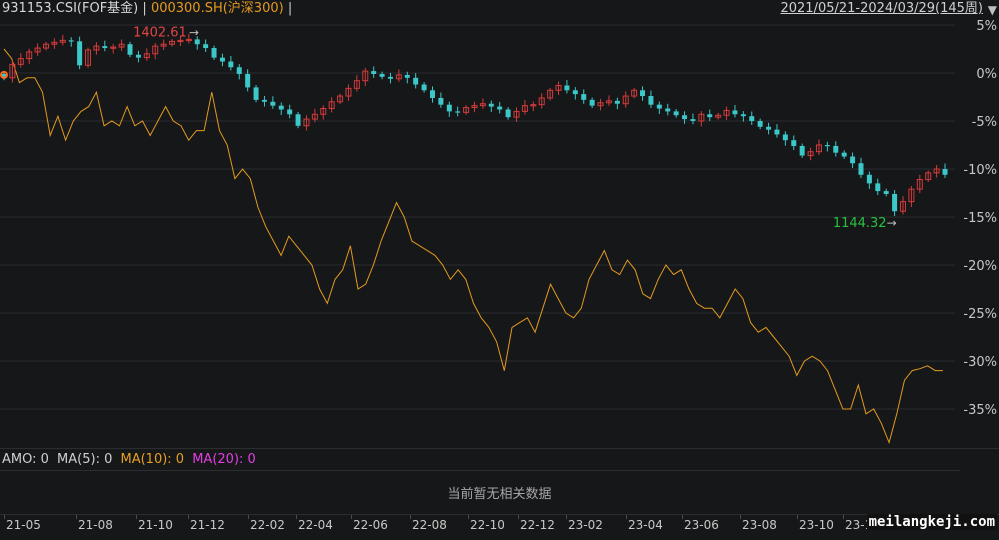 The image size is (999, 540). What do you see at coordinates (986, 26) in the screenshot?
I see `y-tick-label: 5%` at bounding box center [986, 26].